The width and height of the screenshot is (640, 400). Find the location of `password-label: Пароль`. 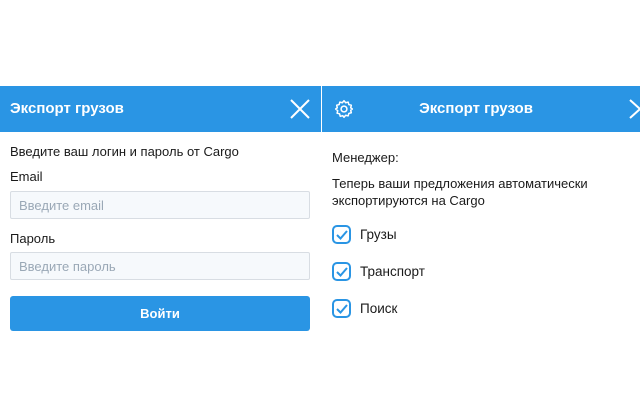

password-label: Пароль is located at coordinates (33, 238).